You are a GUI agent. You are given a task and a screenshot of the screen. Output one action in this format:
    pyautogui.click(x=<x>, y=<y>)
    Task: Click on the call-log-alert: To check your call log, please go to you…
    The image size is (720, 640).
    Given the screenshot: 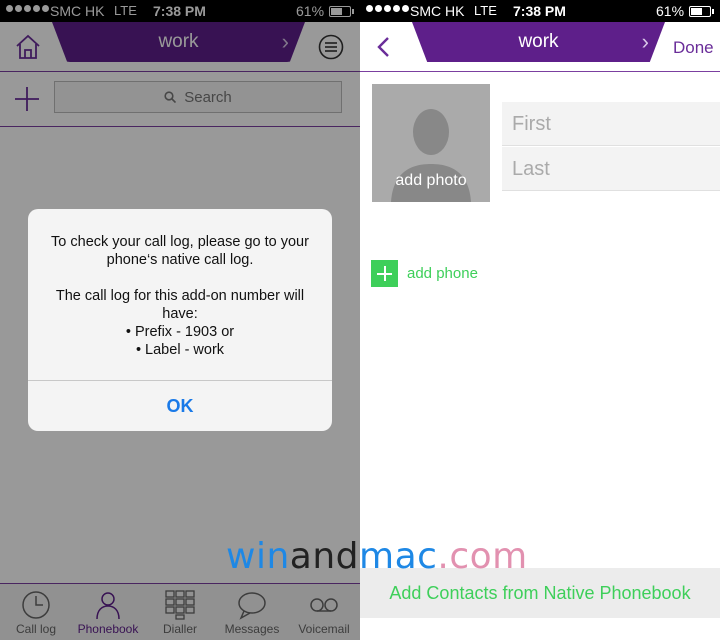 What is the action you would take?
    pyautogui.click(x=180, y=320)
    